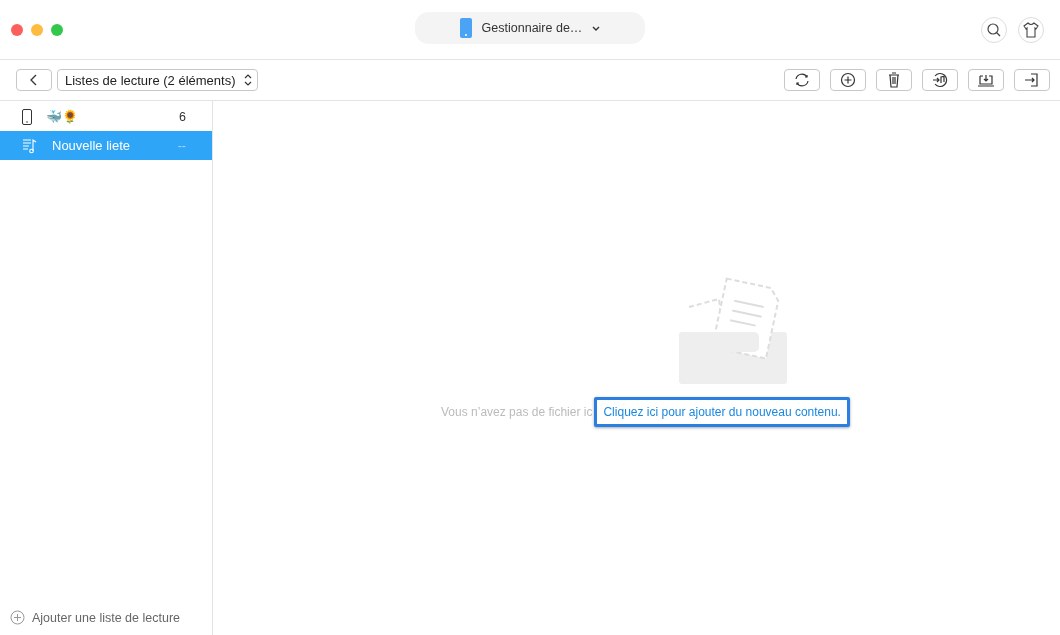  I want to click on to-device-button, so click(1032, 80).